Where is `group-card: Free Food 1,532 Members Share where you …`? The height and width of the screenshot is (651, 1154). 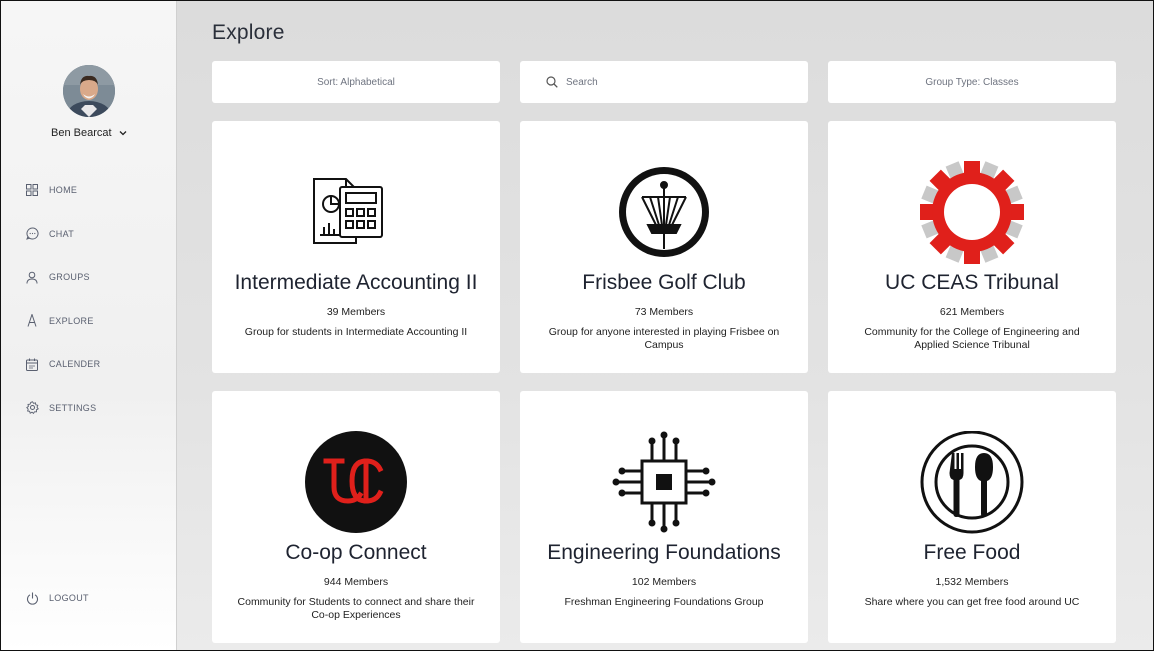 group-card: Free Food 1,532 Members Share where you … is located at coordinates (972, 517).